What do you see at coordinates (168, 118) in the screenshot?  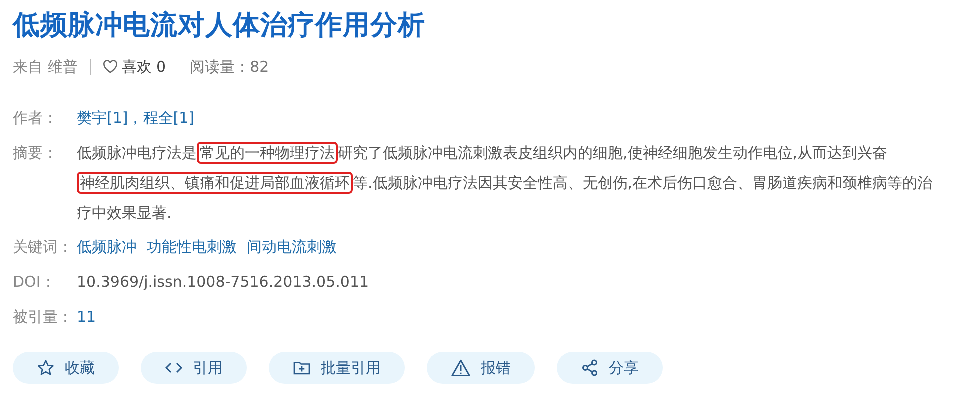 I see `link: 程全[1]` at bounding box center [168, 118].